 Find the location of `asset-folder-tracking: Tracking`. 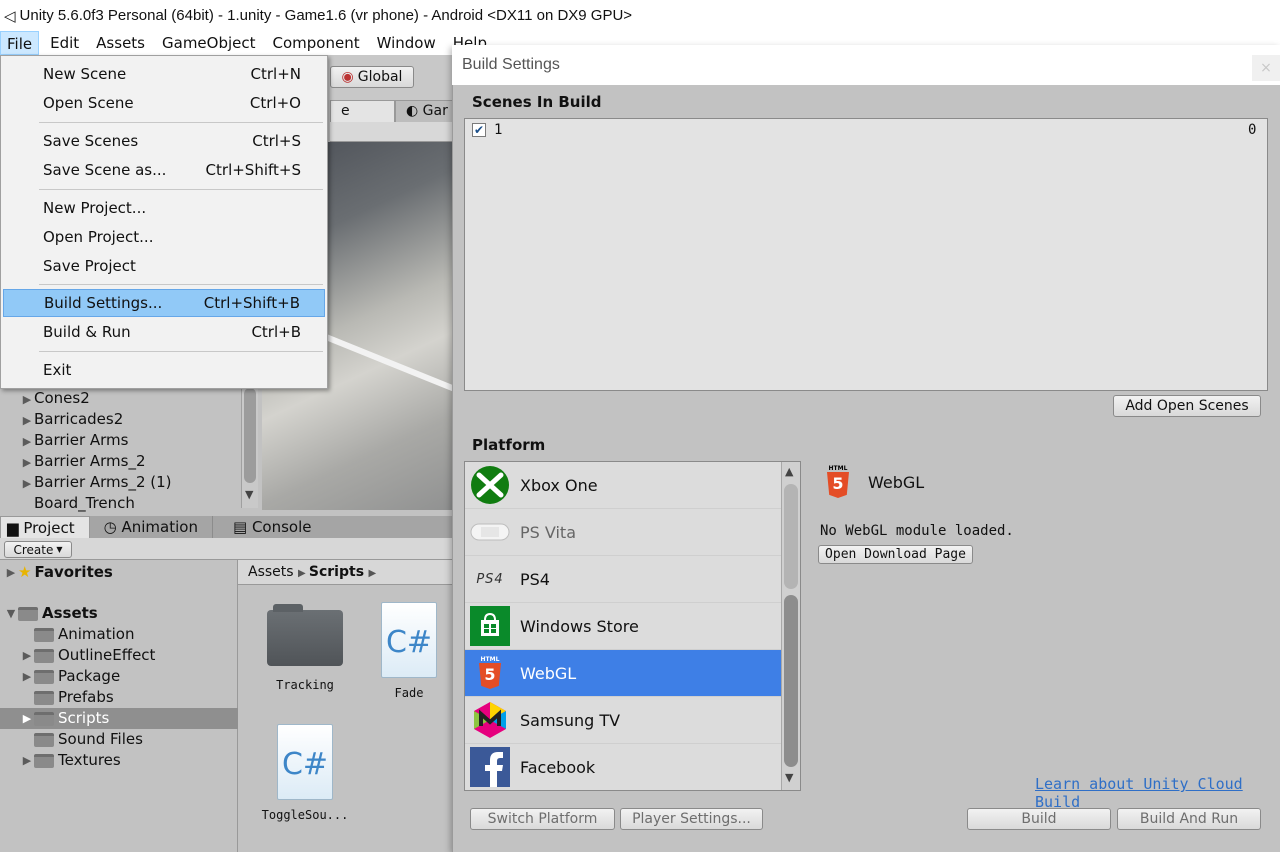

asset-folder-tracking: Tracking is located at coordinates (305, 646).